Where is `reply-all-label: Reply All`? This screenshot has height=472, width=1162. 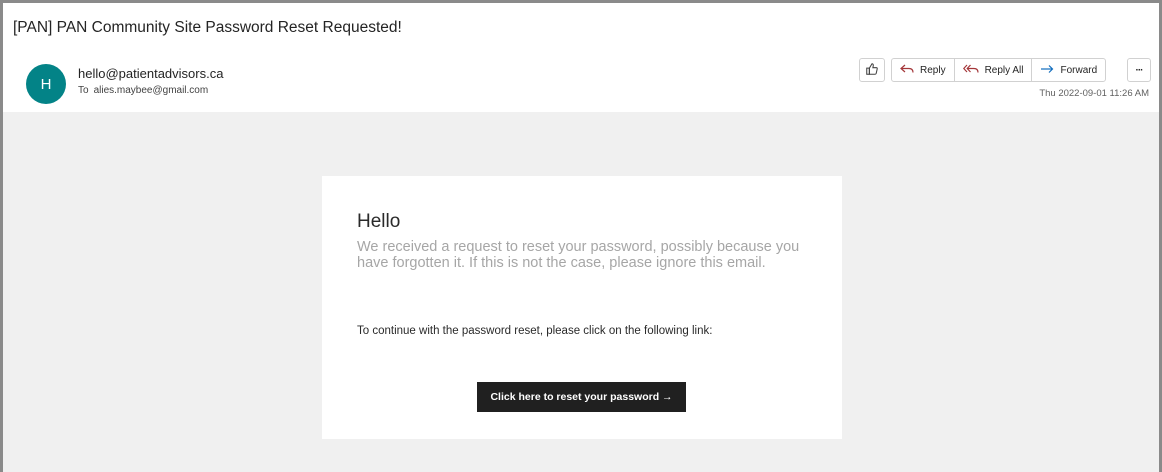 reply-all-label: Reply All is located at coordinates (1004, 70).